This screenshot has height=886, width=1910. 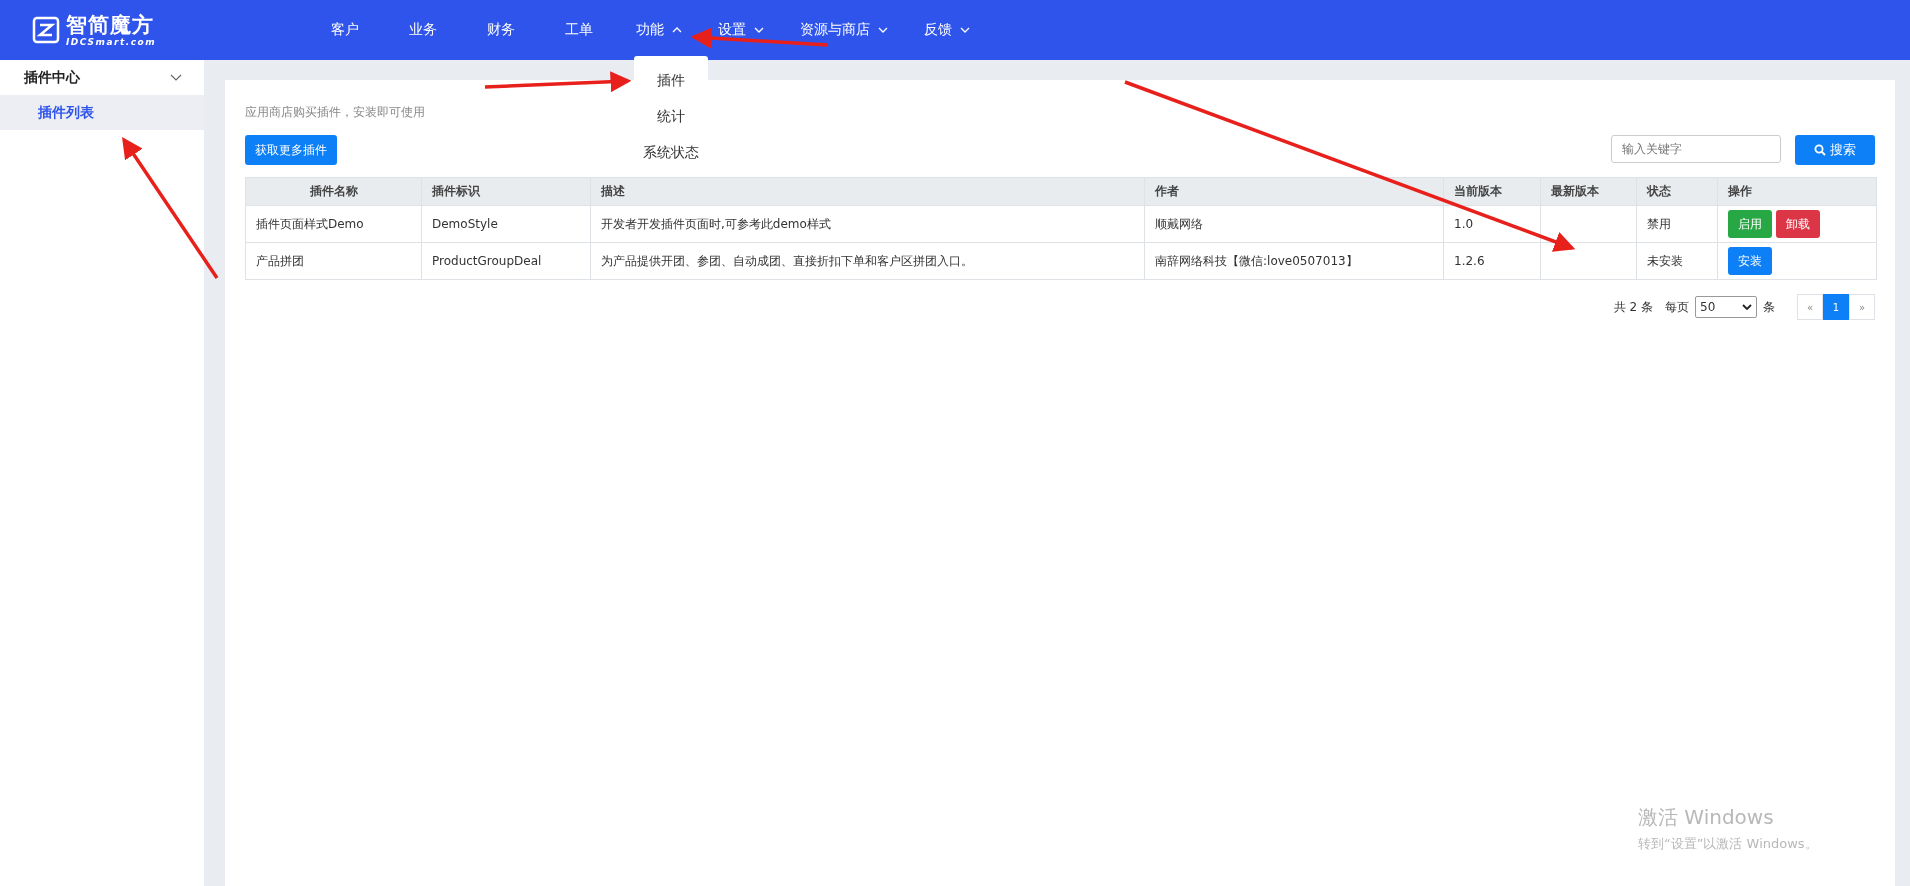 What do you see at coordinates (333, 224) in the screenshot?
I see `table-cell: 插件页面样式Demo` at bounding box center [333, 224].